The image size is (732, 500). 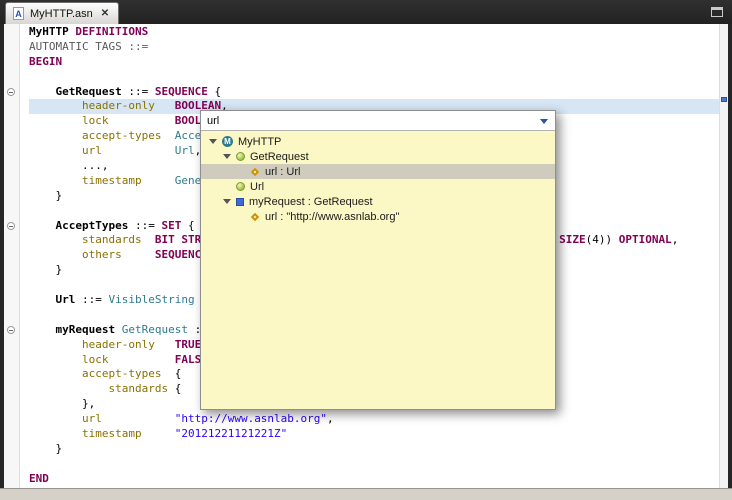 I want to click on outline-item-label: Url, so click(x=257, y=186).